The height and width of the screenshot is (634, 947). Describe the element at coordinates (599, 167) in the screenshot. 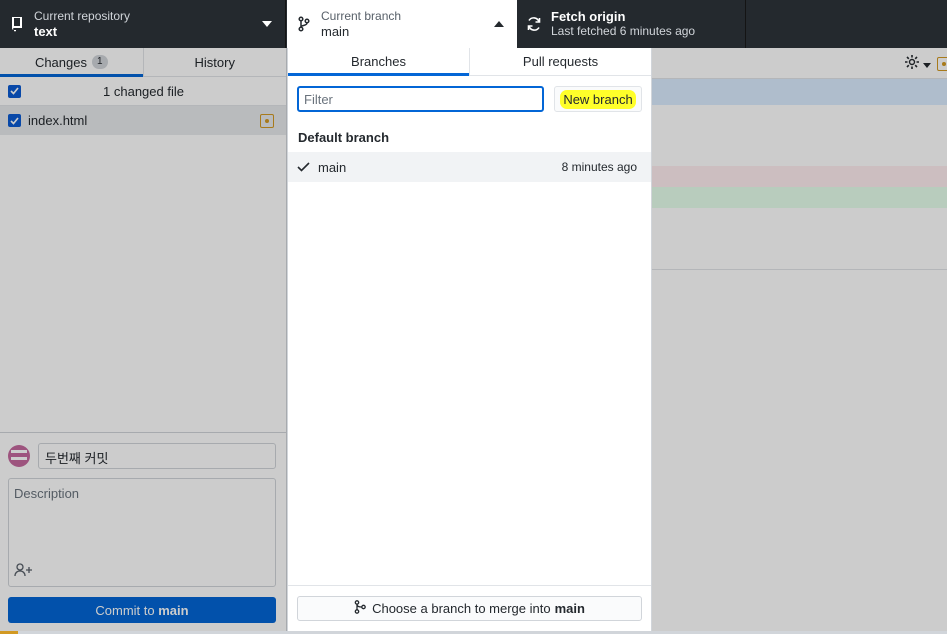

I see `branch-updated-time: 8 minutes ago` at that location.